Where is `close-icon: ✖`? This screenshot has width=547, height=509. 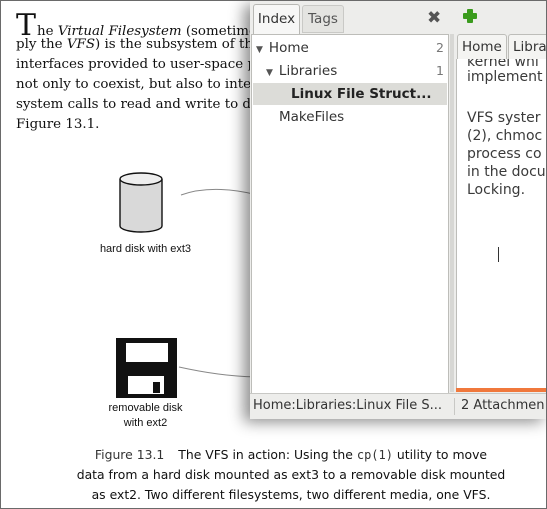
close-icon: ✖ is located at coordinates (434, 18).